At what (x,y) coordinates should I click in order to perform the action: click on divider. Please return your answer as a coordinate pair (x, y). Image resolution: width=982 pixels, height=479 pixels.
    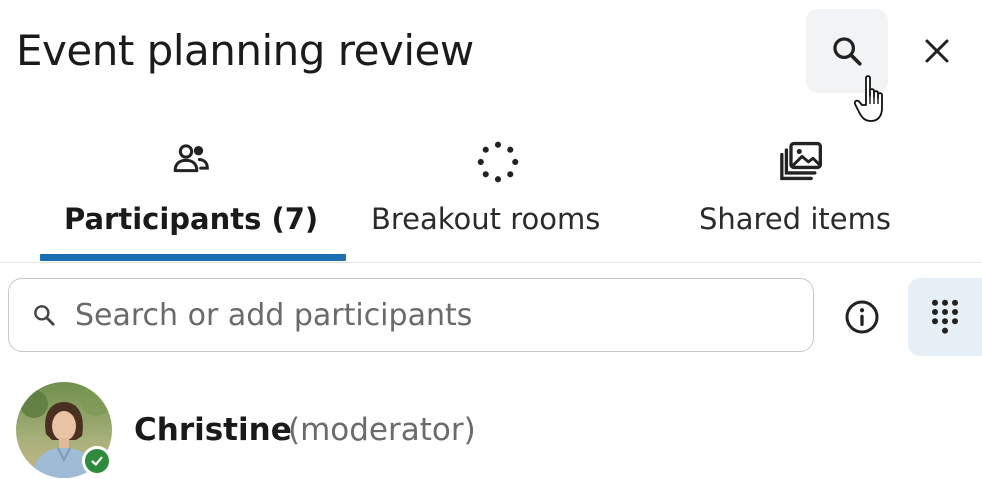
    Looking at the image, I should click on (491, 262).